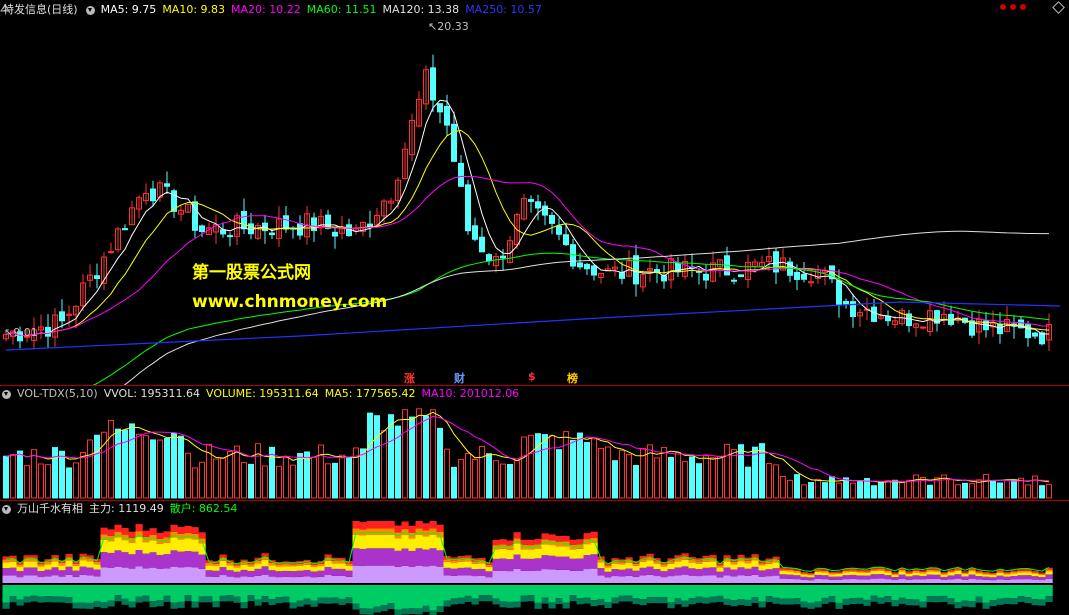 The width and height of the screenshot is (1069, 615). Describe the element at coordinates (5, 8) in the screenshot. I see `scroll-up-icon` at that location.